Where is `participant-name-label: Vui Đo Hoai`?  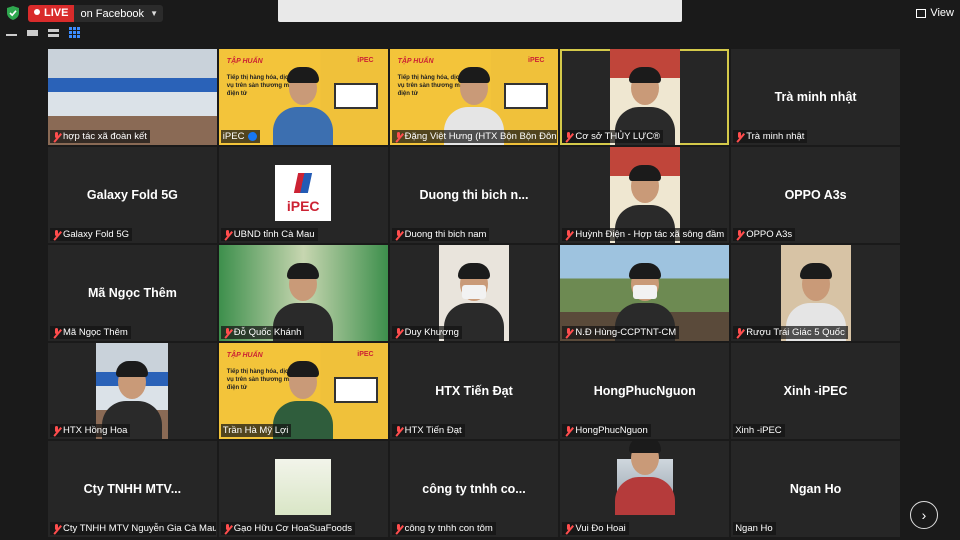
participant-name-label: Vui Đo Hoai is located at coordinates (595, 528).